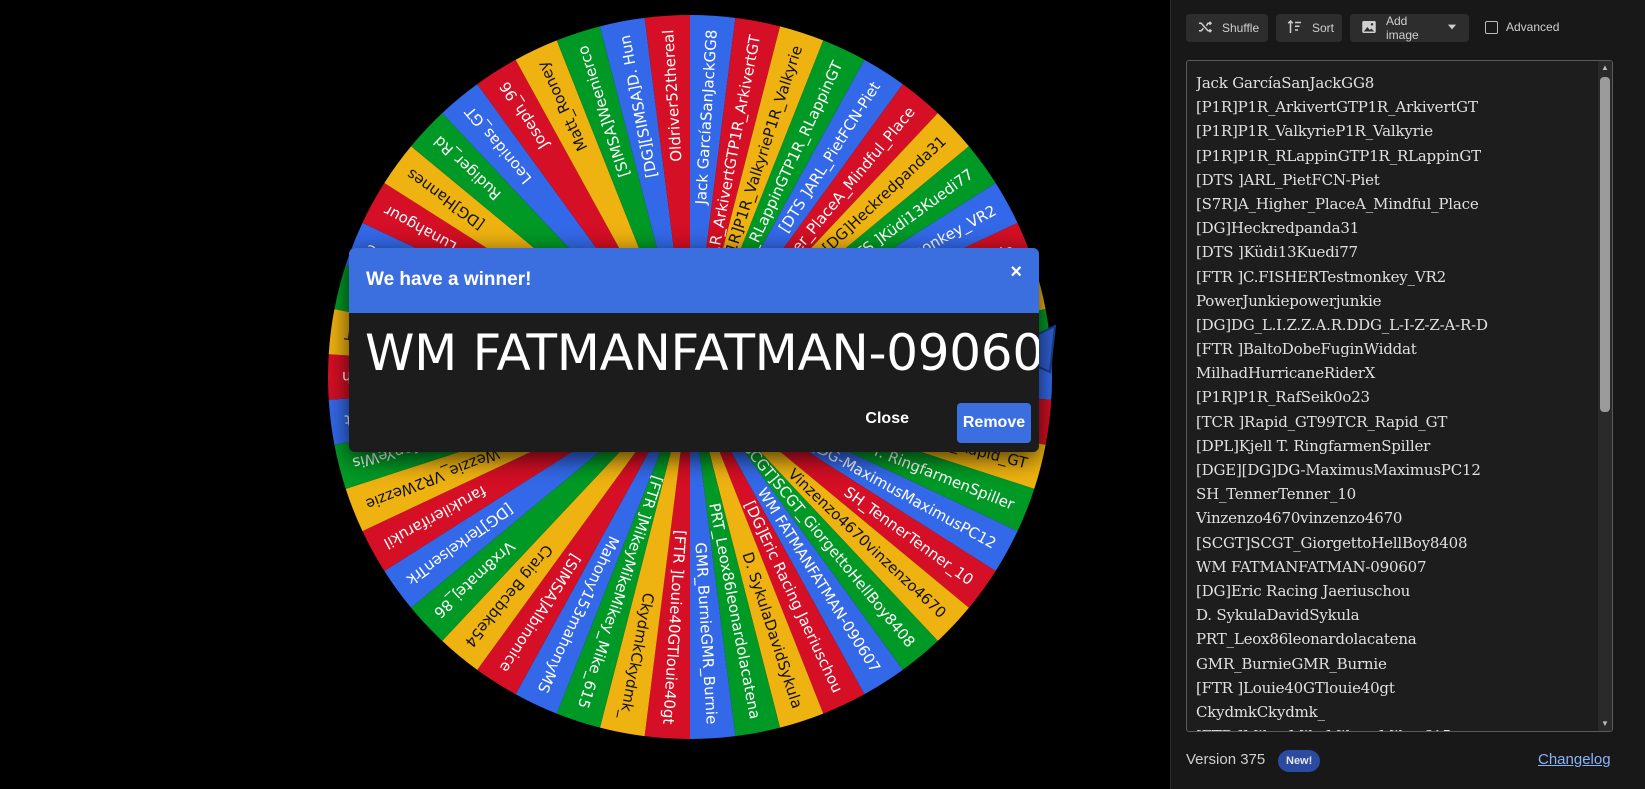 The image size is (1645, 789). What do you see at coordinates (1338, 470) in the screenshot?
I see `entry-item: [DGE][DG]DG-MaximusMaximusPC12` at bounding box center [1338, 470].